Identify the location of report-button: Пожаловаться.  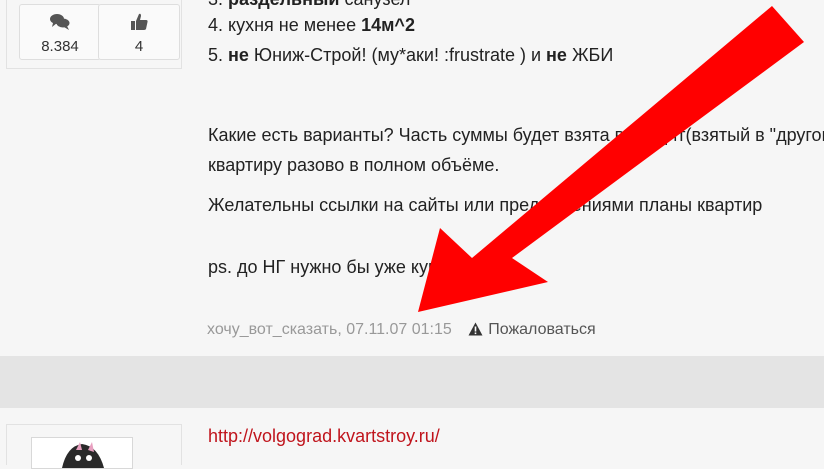
(532, 329).